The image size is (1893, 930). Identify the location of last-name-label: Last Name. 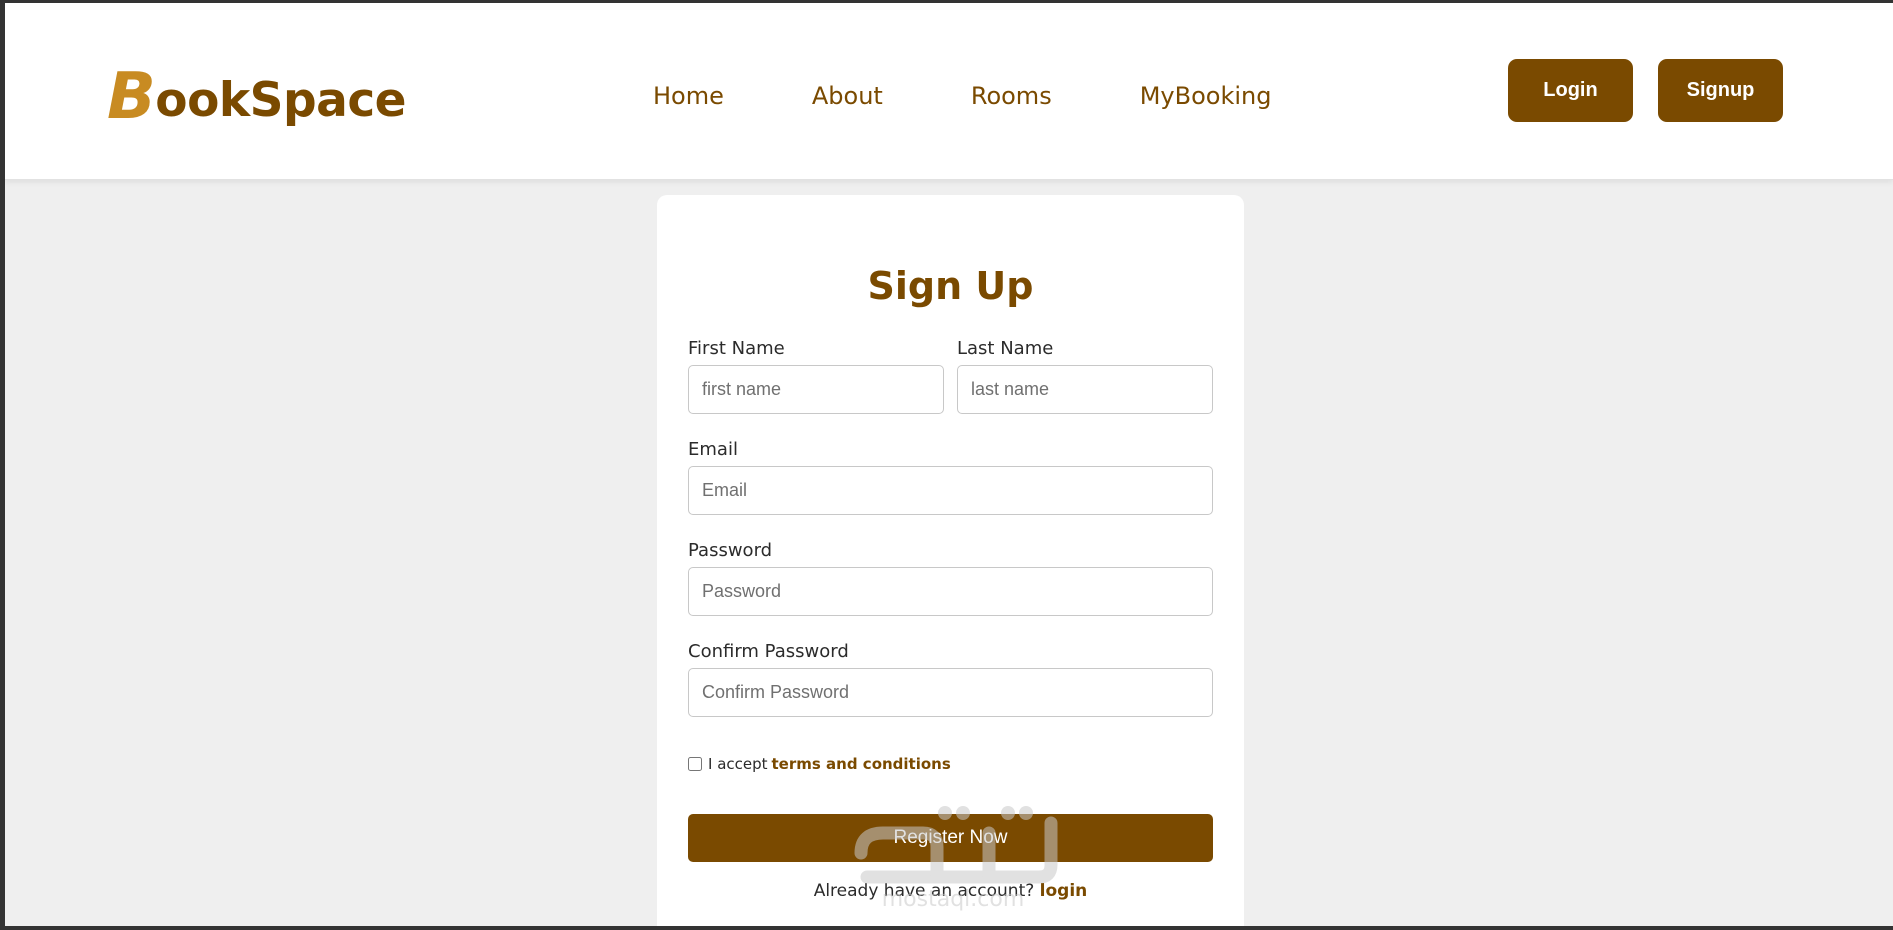
(1005, 348).